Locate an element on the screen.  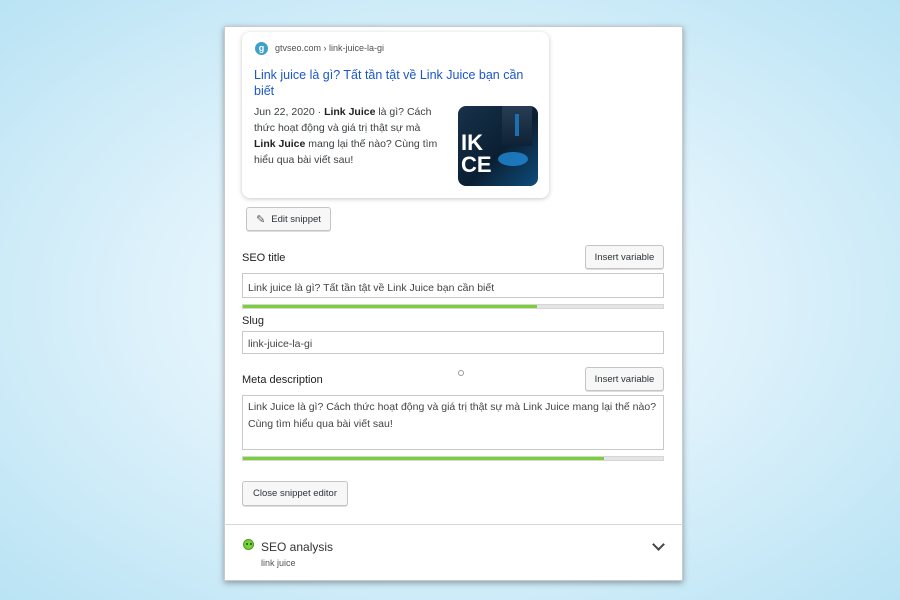
seo-analysis-title: SEO analysis is located at coordinates (297, 547).